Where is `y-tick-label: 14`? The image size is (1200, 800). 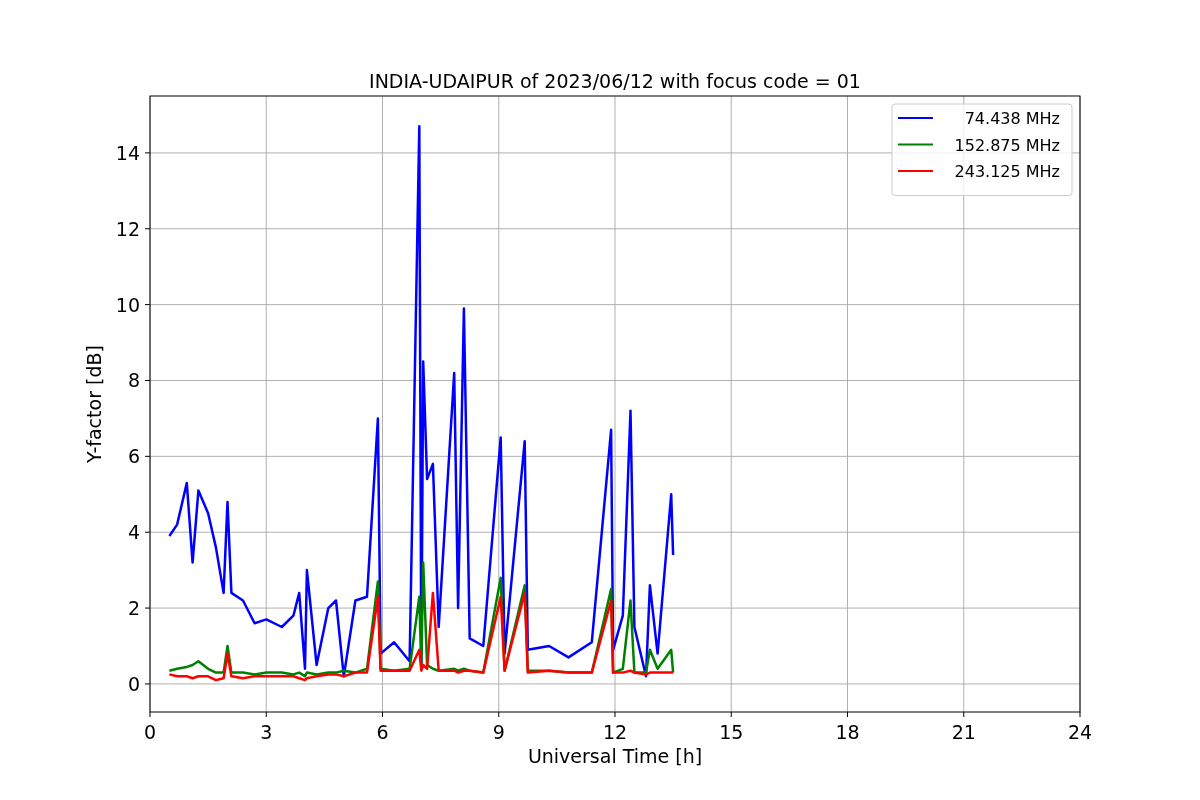 y-tick-label: 14 is located at coordinates (127, 152).